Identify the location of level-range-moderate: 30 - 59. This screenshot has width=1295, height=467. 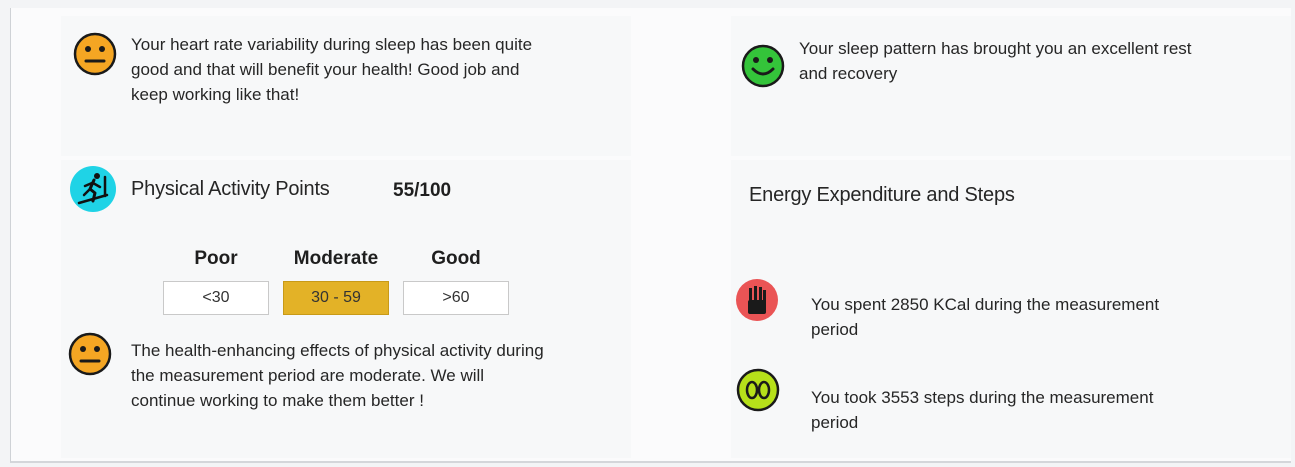
(336, 298).